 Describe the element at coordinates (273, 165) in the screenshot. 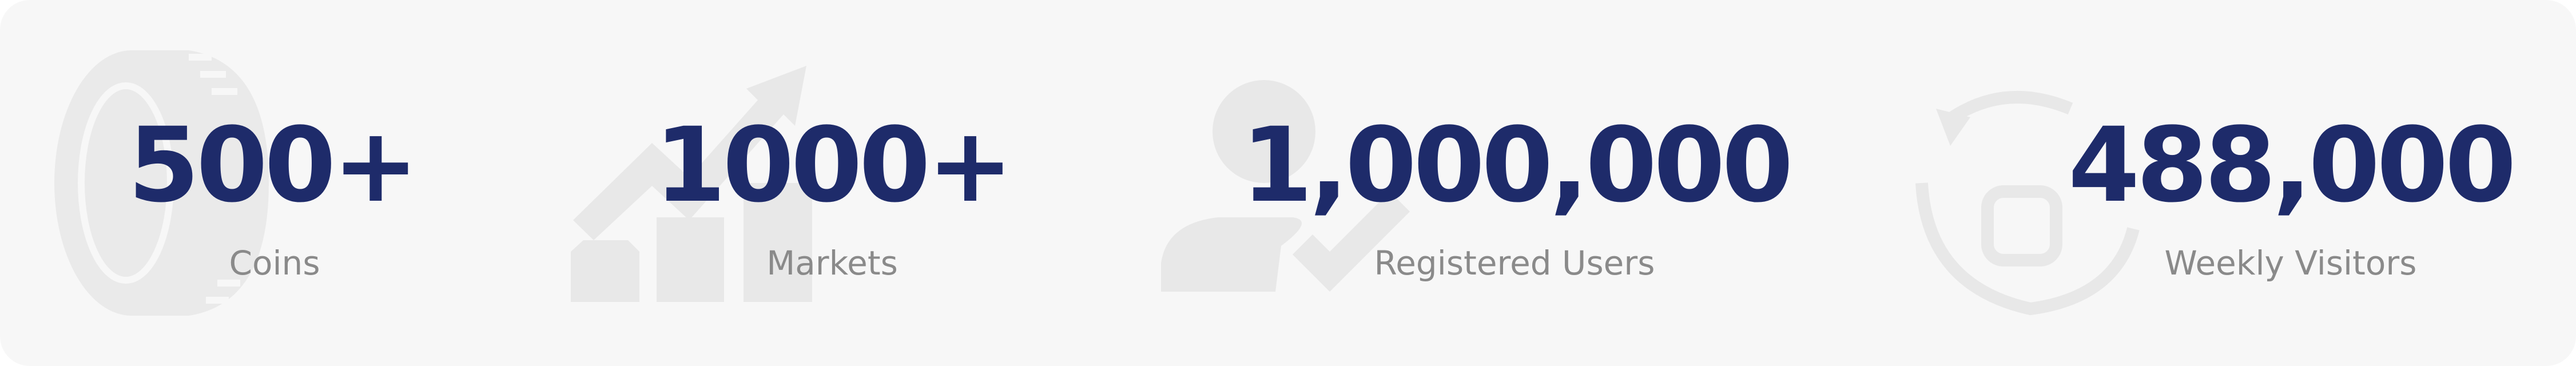

I see `stat-value: 500+` at that location.